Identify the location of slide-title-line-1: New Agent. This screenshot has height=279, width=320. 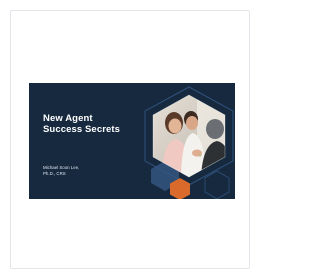
(68, 118).